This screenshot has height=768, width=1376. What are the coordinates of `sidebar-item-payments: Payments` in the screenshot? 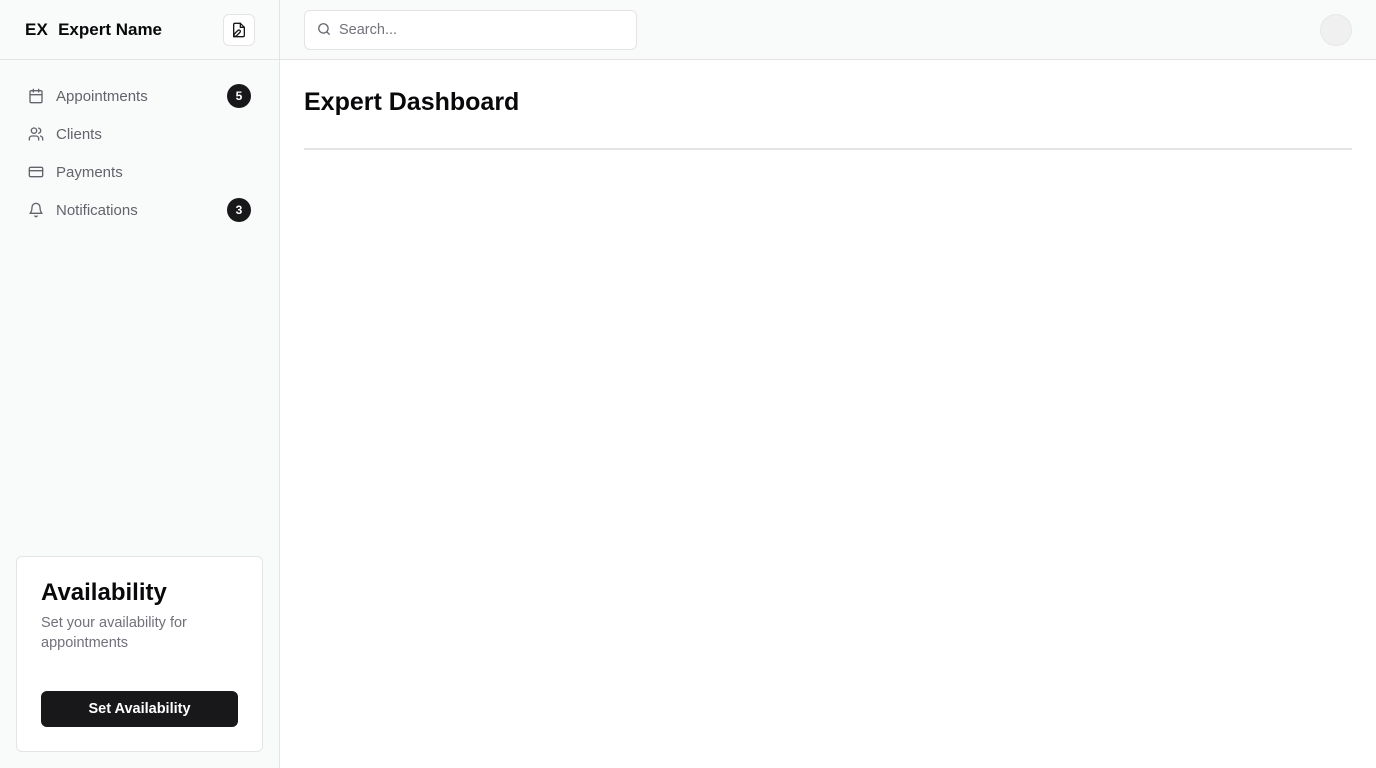 It's located at (139, 172).